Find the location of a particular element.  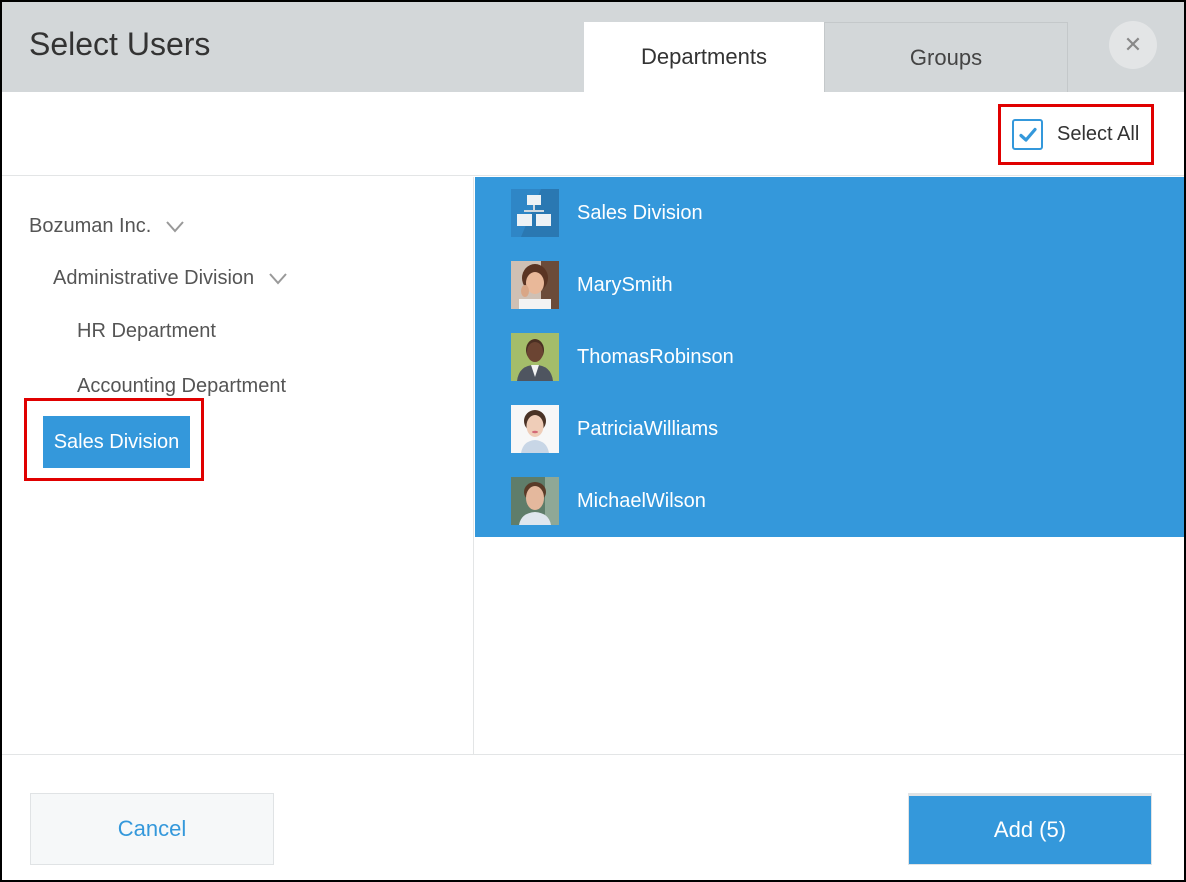

tree-item-administrative-division: Administrative Division is located at coordinates (170, 278).